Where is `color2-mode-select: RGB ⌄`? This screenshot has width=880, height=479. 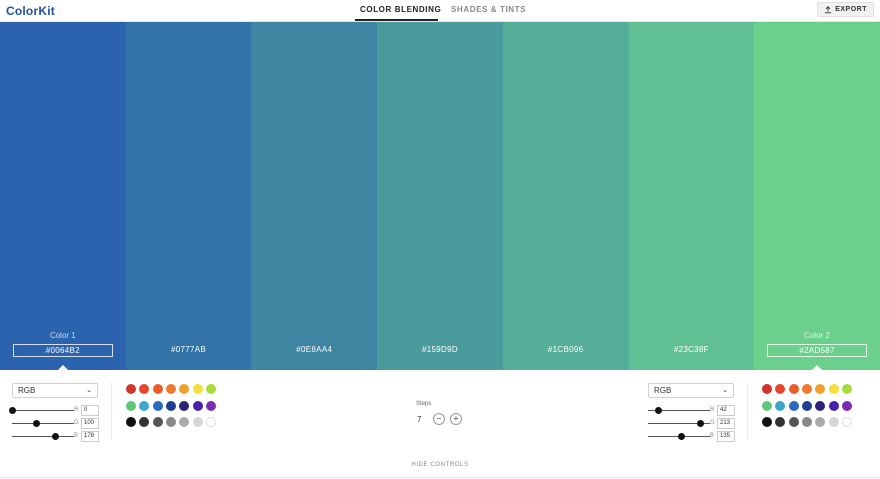 color2-mode-select: RGB ⌄ is located at coordinates (691, 390).